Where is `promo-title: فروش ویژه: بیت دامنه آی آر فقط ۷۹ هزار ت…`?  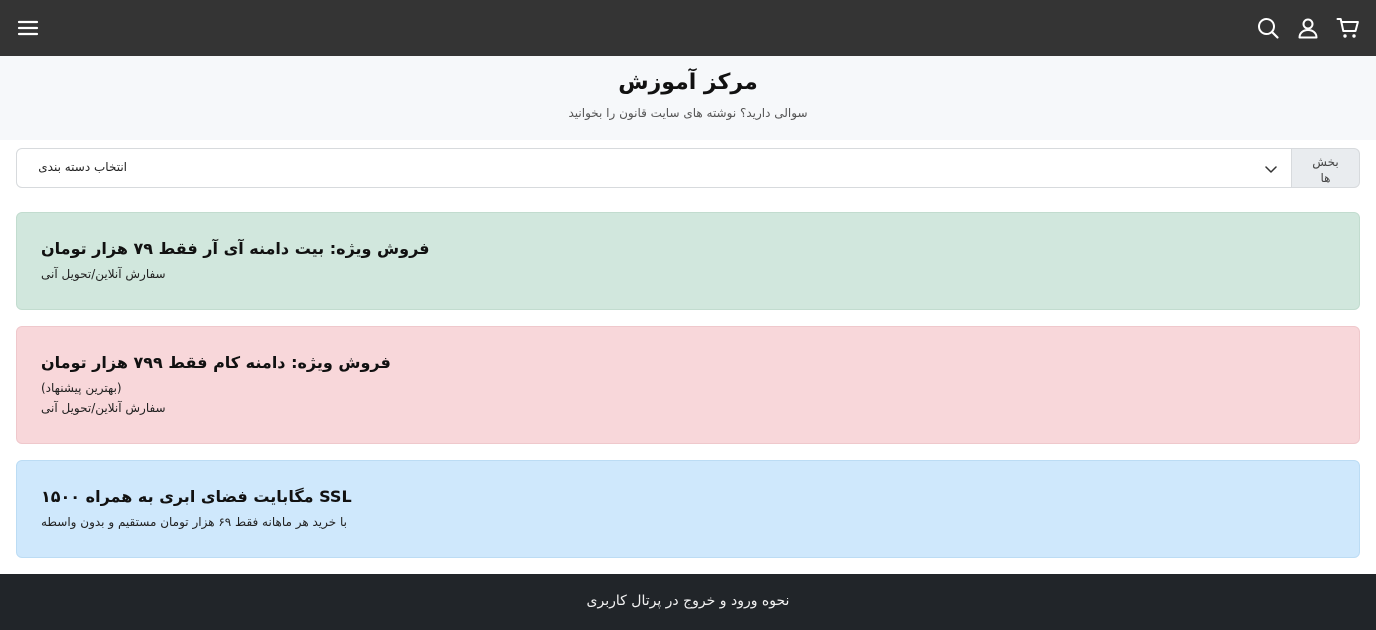
promo-title: فروش ویژه: بیت دامنه آی آر فقط ۷۹ هزار ت… is located at coordinates (235, 248).